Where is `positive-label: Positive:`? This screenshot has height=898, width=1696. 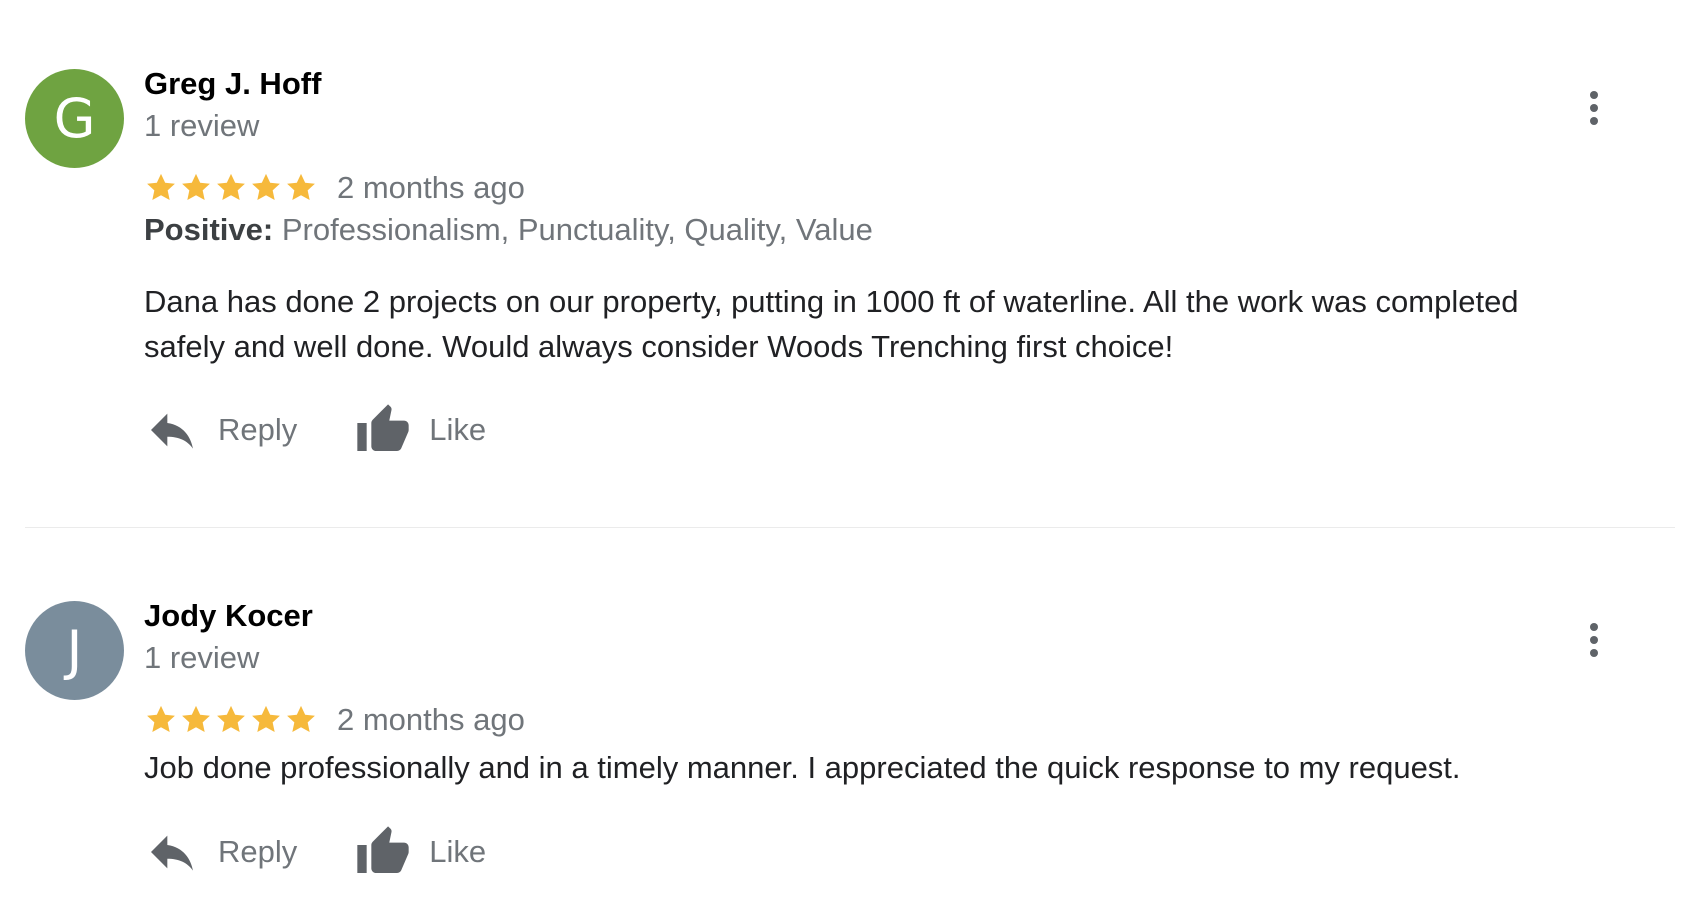
positive-label: Positive: is located at coordinates (209, 229).